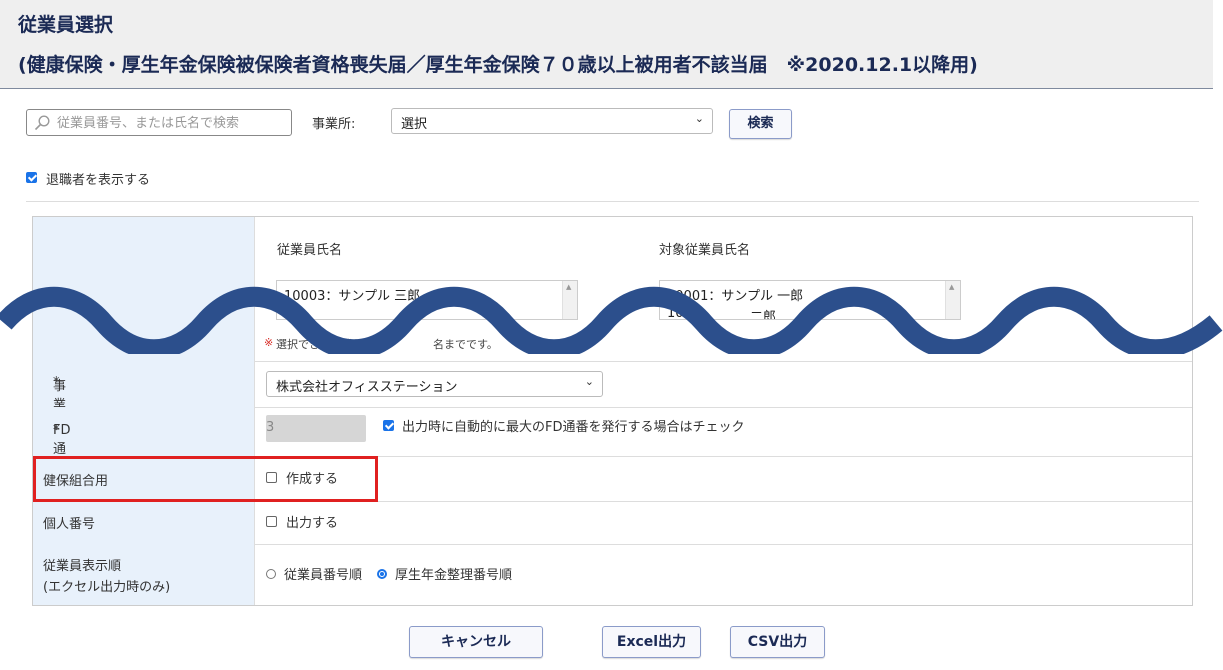  I want to click on csv-export-button: CSV出力, so click(777, 642).